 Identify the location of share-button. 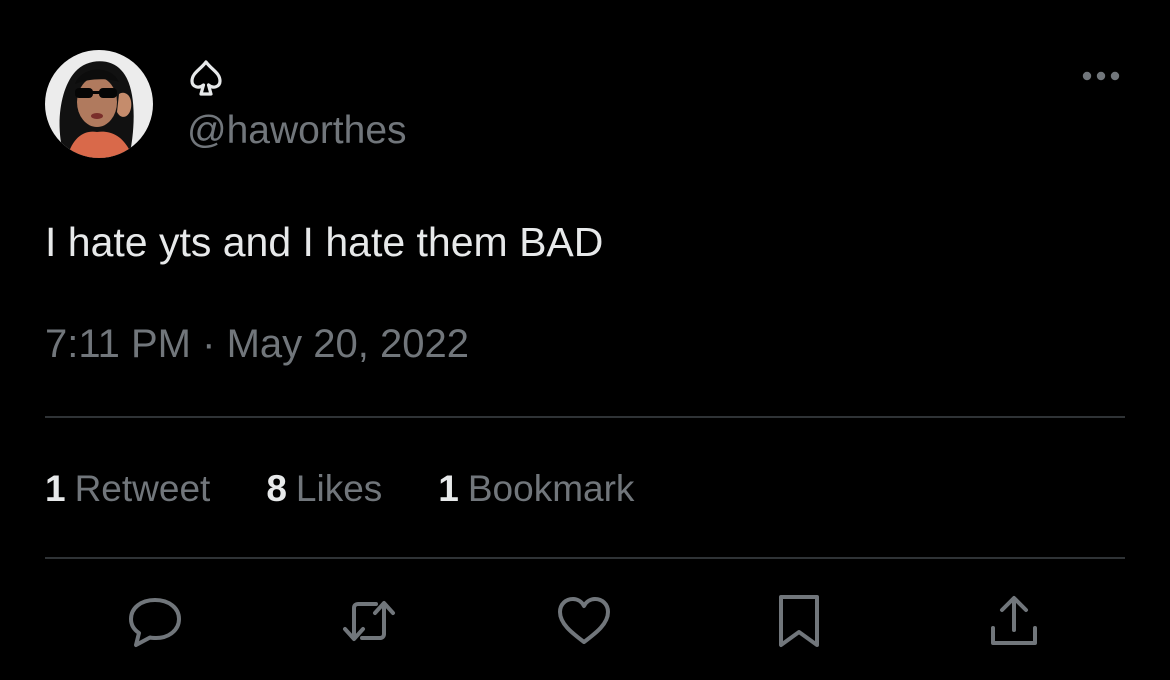
(1014, 621).